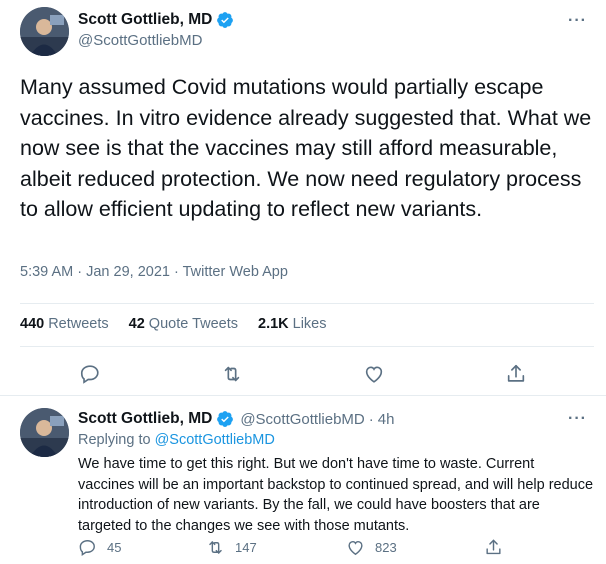  What do you see at coordinates (99, 547) in the screenshot?
I see `reply-reply-button: 45` at bounding box center [99, 547].